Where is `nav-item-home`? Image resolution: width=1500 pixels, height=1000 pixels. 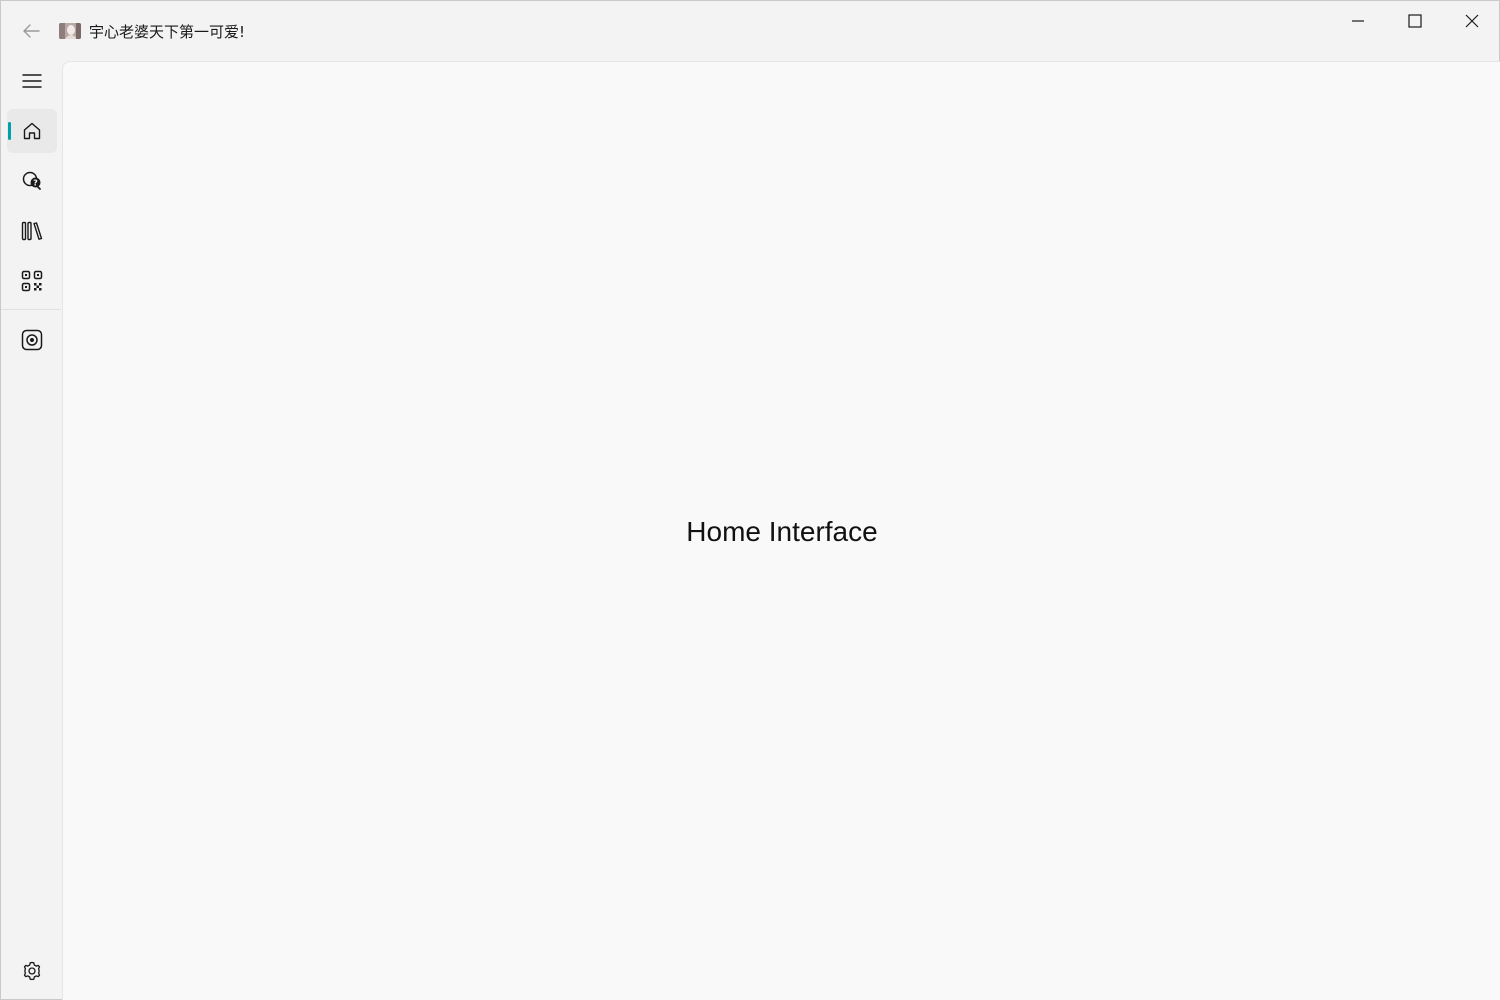 nav-item-home is located at coordinates (32, 131).